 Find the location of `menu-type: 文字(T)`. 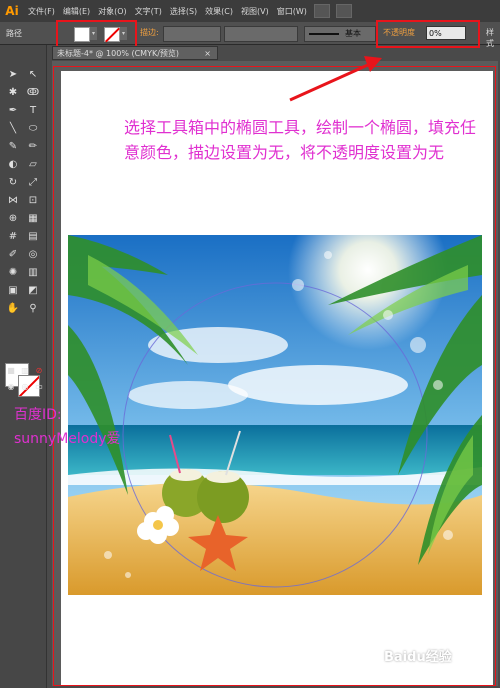

menu-type: 文字(T) is located at coordinates (148, 11).